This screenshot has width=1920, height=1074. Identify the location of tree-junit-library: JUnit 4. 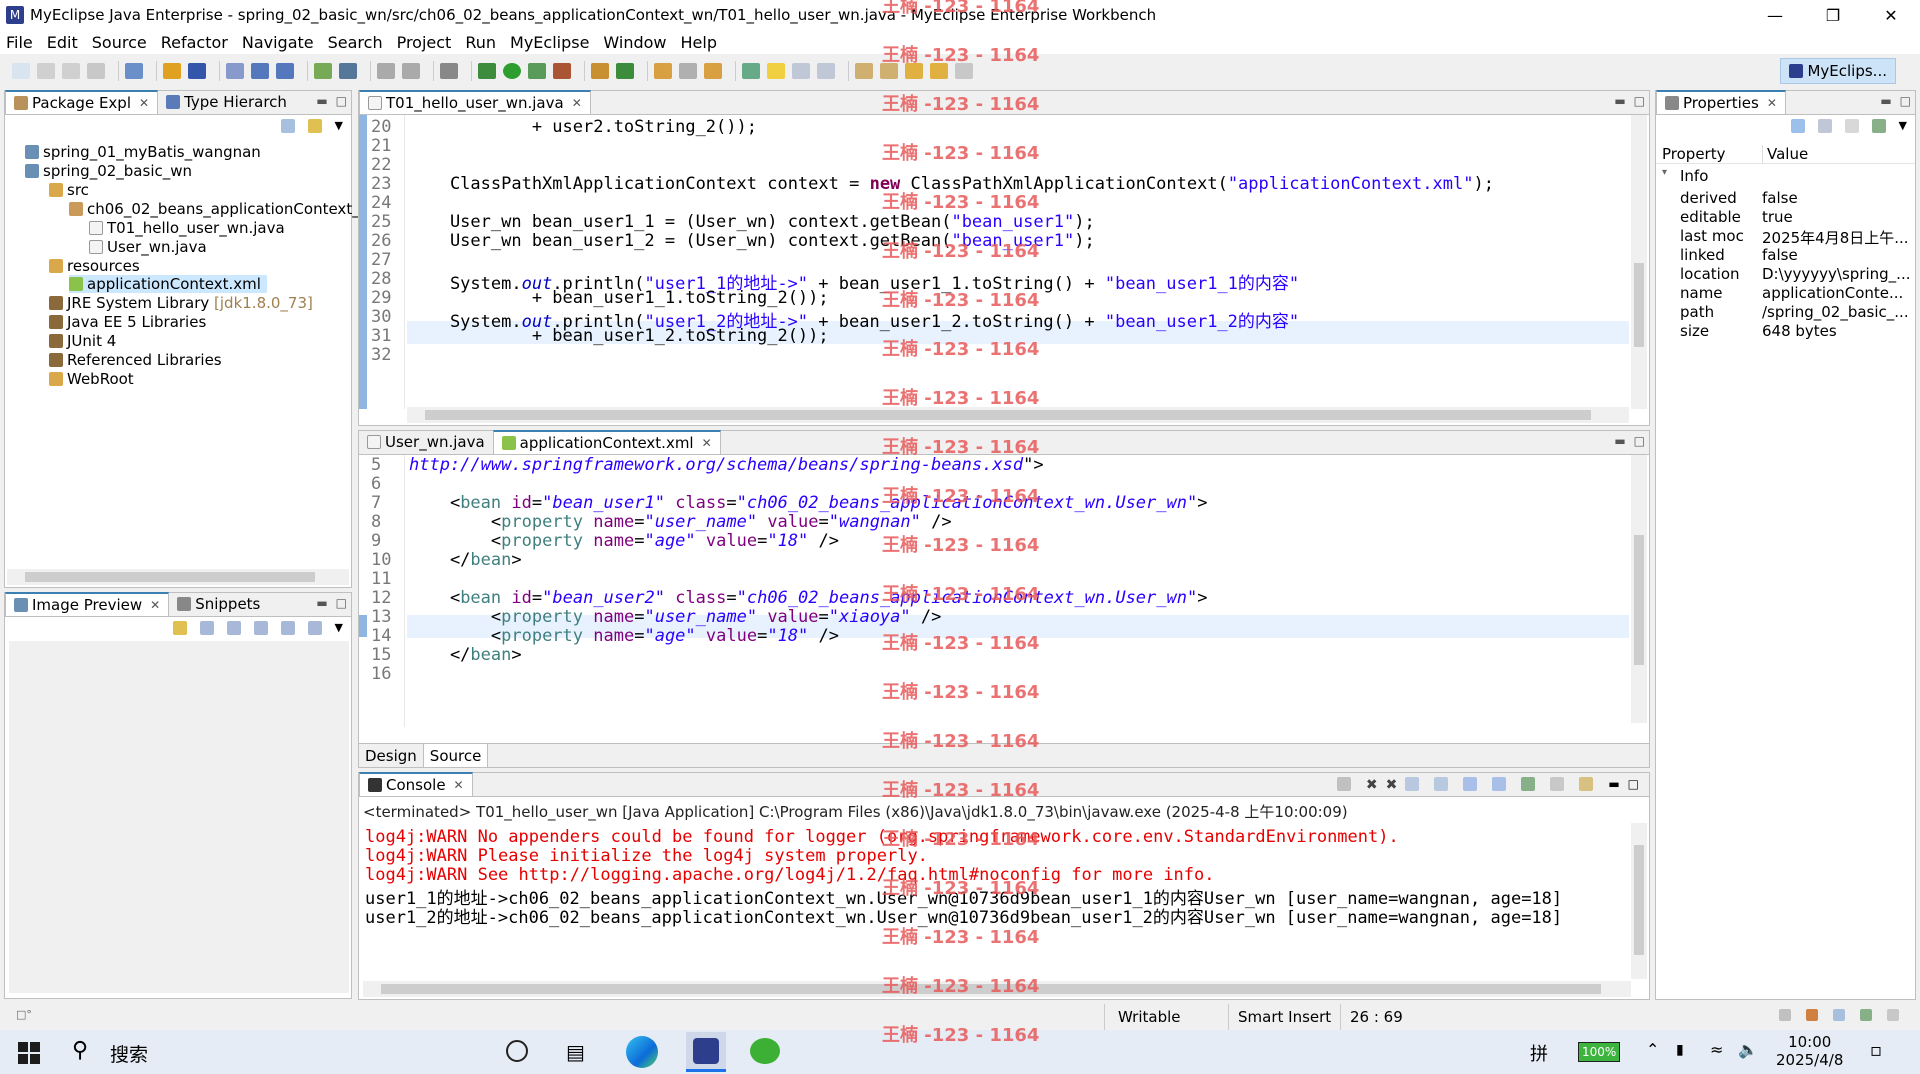
(82, 341).